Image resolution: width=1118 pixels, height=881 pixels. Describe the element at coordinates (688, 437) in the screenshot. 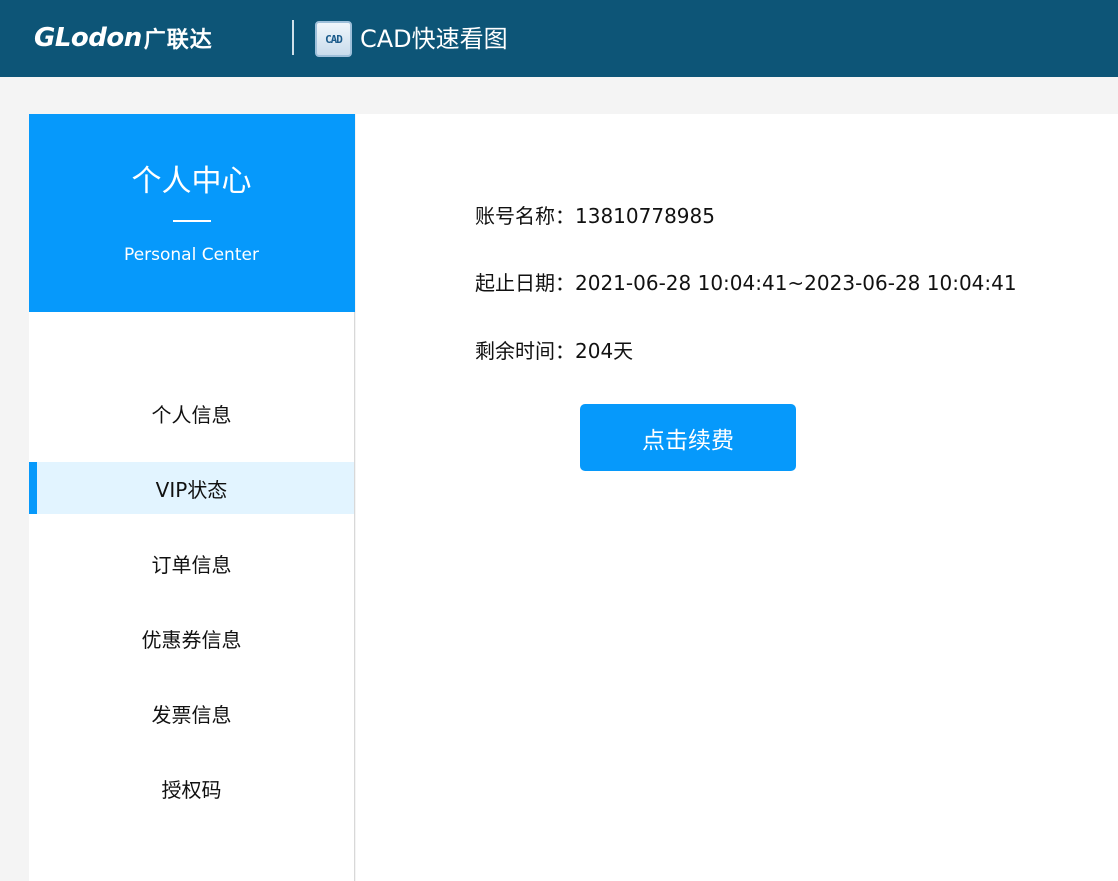

I see `renew-button: 点击续费` at that location.